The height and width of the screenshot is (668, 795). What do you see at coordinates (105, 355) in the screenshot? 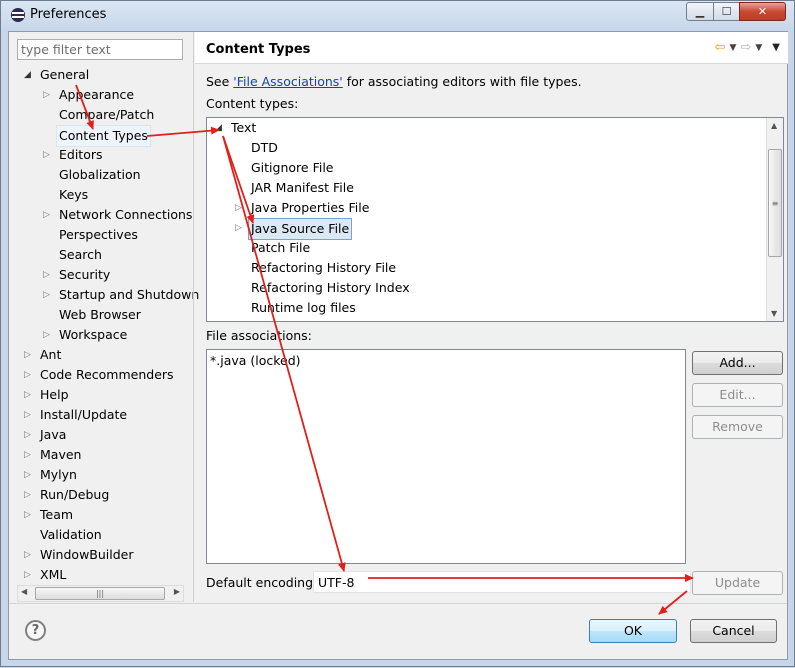
I see `tree-item: ▷ Ant` at bounding box center [105, 355].